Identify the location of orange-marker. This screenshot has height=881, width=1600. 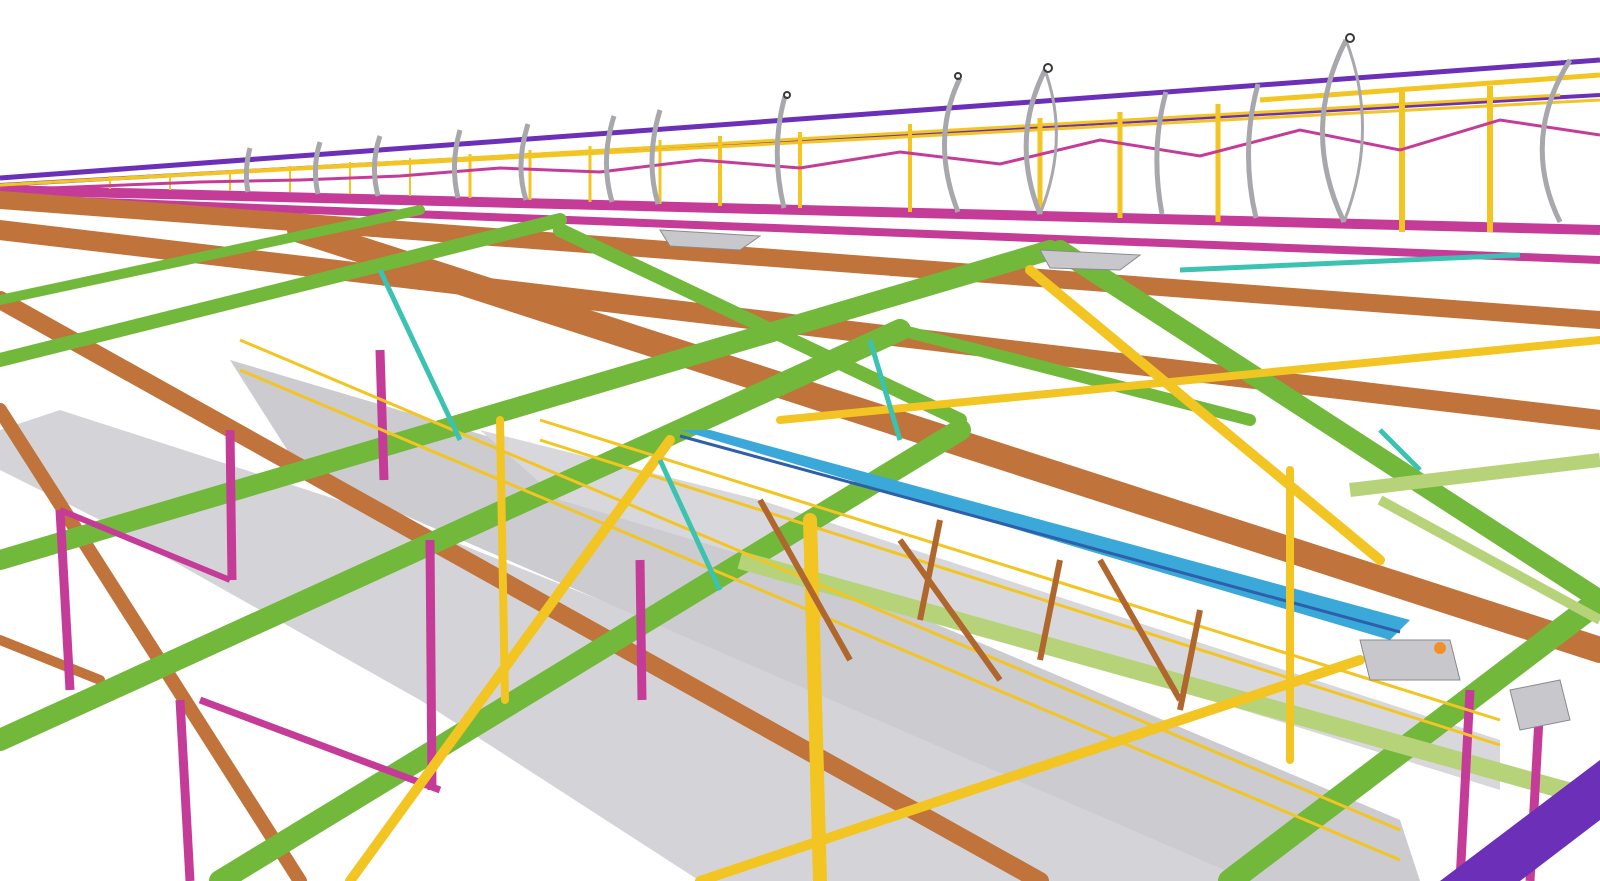
(1440, 648).